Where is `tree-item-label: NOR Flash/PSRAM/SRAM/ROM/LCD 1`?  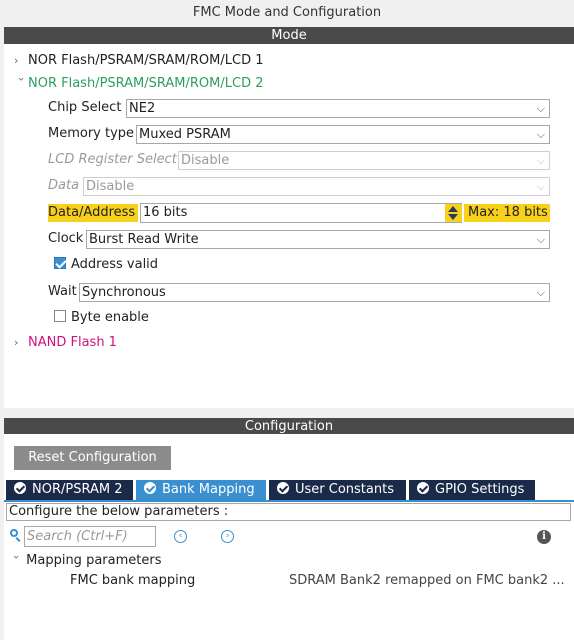 tree-item-label: NOR Flash/PSRAM/SRAM/ROM/LCD 1 is located at coordinates (146, 60).